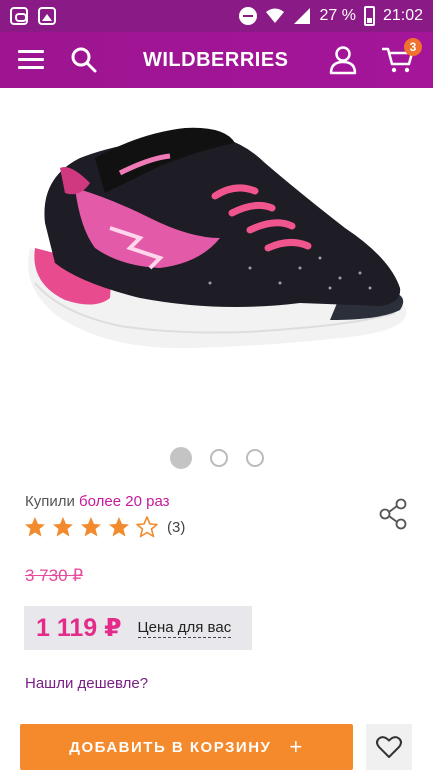  I want to click on add-to-cart-button: ДОБАВИТЬ В КОРЗИНУ +, so click(186, 747).